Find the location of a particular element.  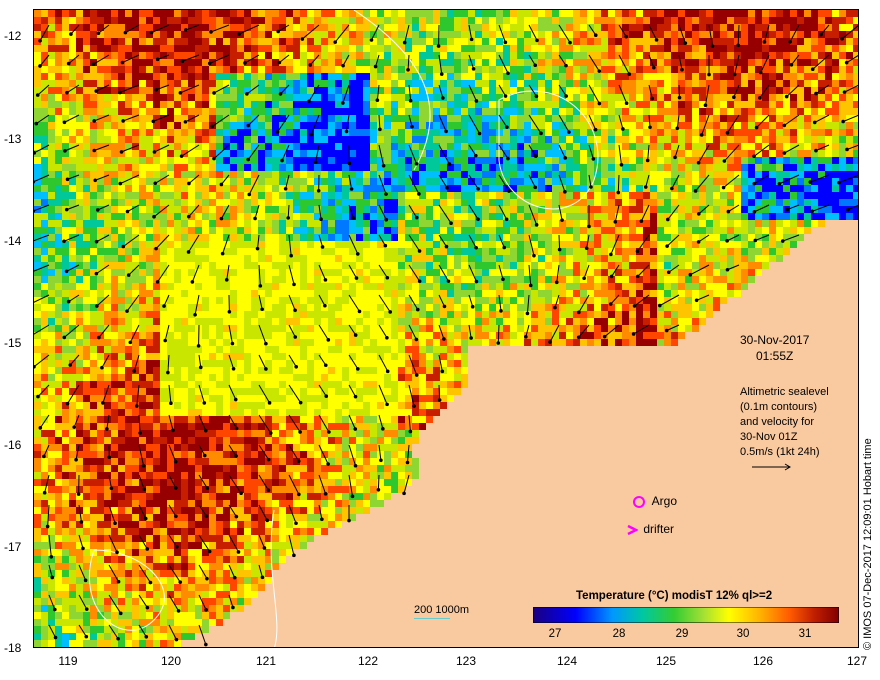

x-tick-label: 121 is located at coordinates (266, 661).